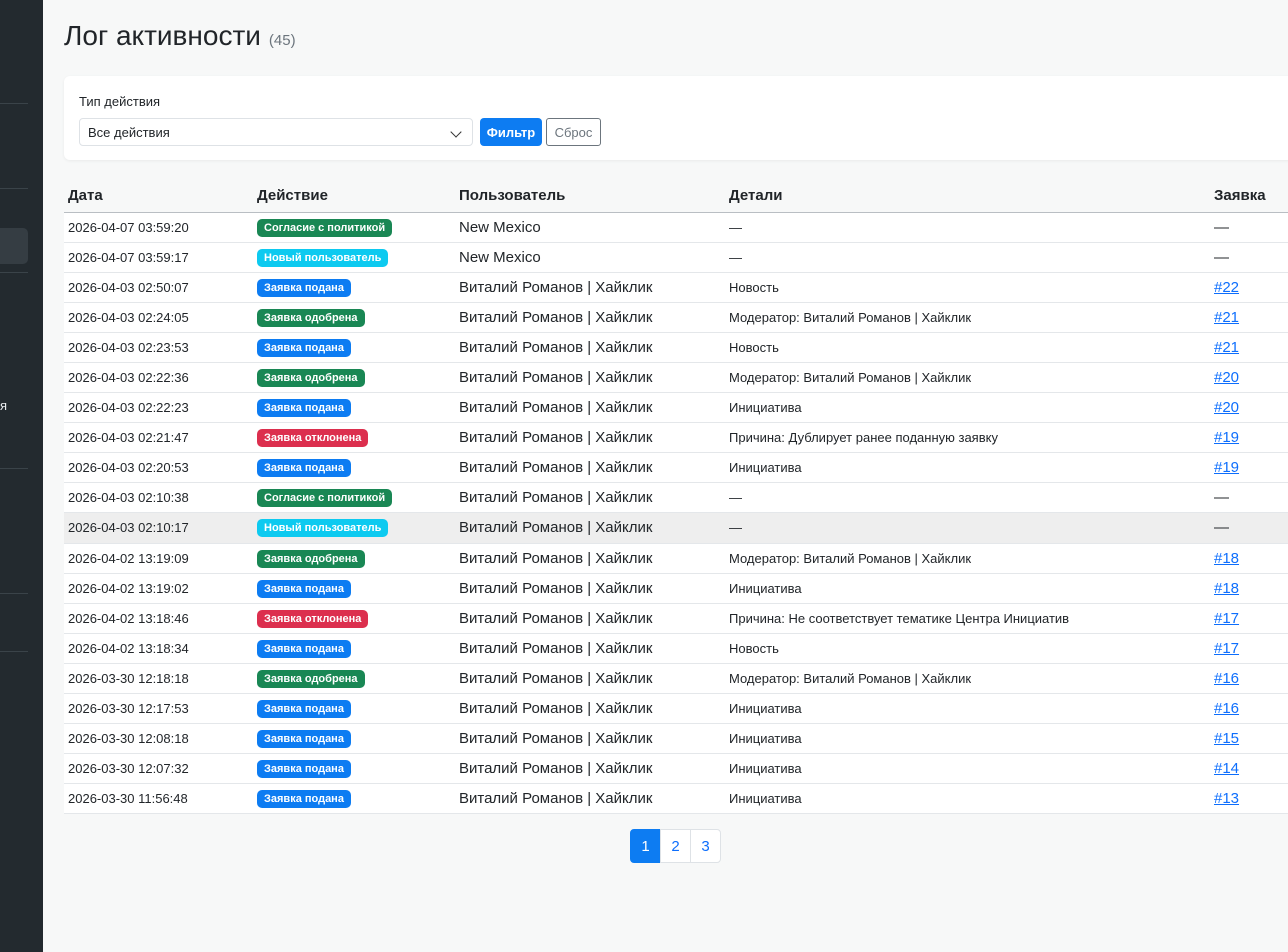 Image resolution: width=1288 pixels, height=952 pixels. Describe the element at coordinates (158, 648) in the screenshot. I see `cell-date: 2026-04-02 13:18:34` at that location.